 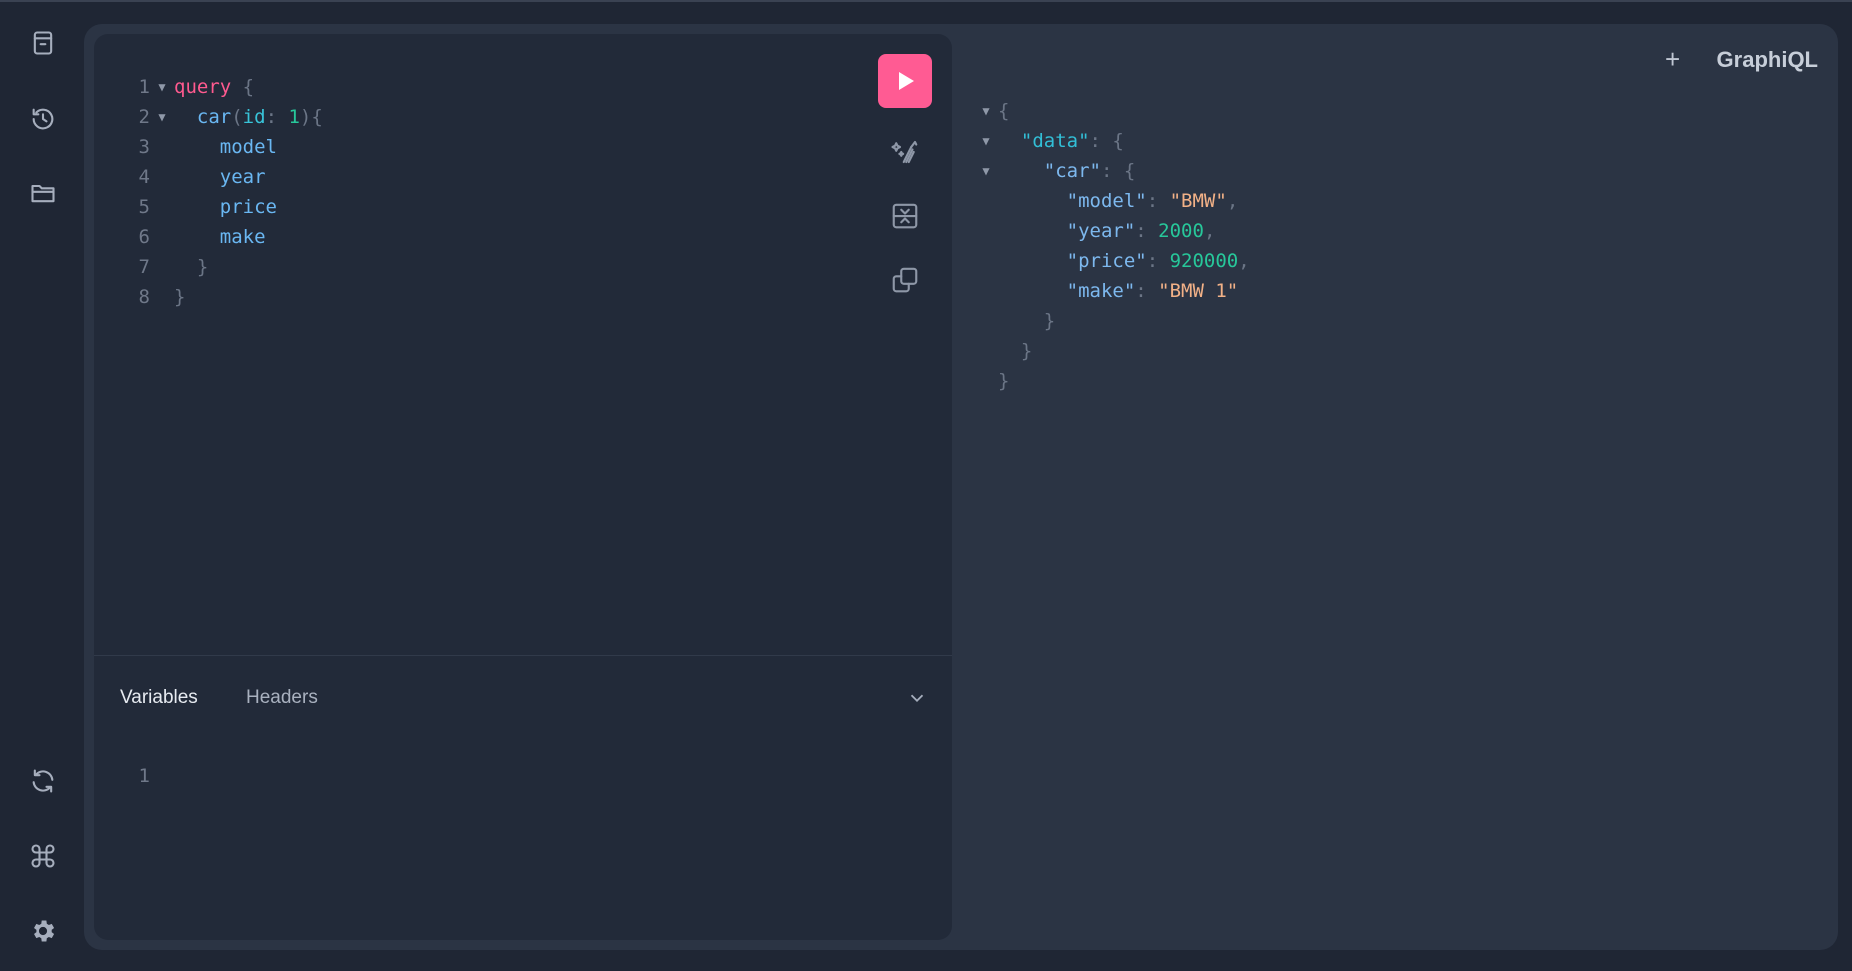 I want to click on copy-icon, so click(x=905, y=280).